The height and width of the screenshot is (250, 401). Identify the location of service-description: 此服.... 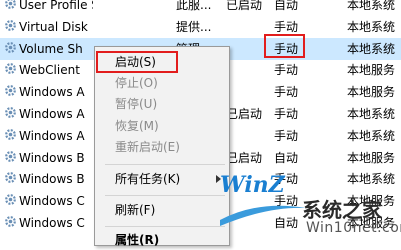
(194, 6).